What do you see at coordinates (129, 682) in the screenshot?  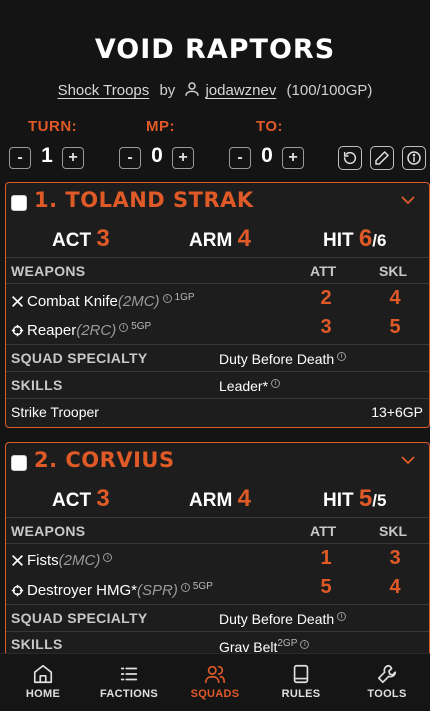 I see `nav-factions: FACTIONS` at bounding box center [129, 682].